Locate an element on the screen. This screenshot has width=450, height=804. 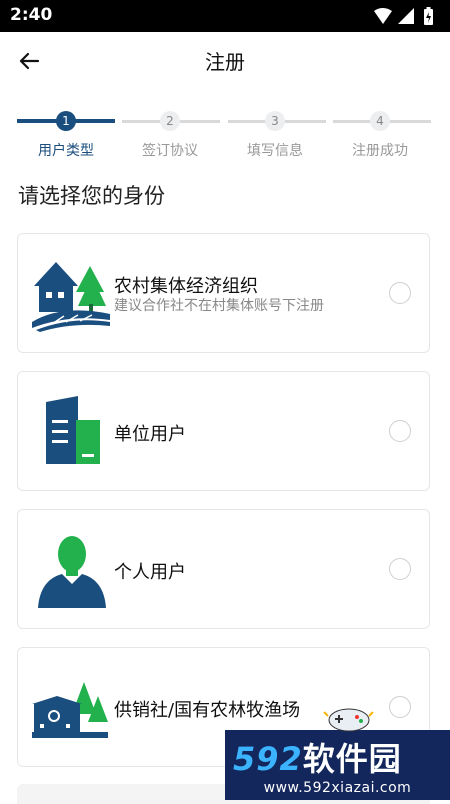
signal-icon is located at coordinates (406, 16).